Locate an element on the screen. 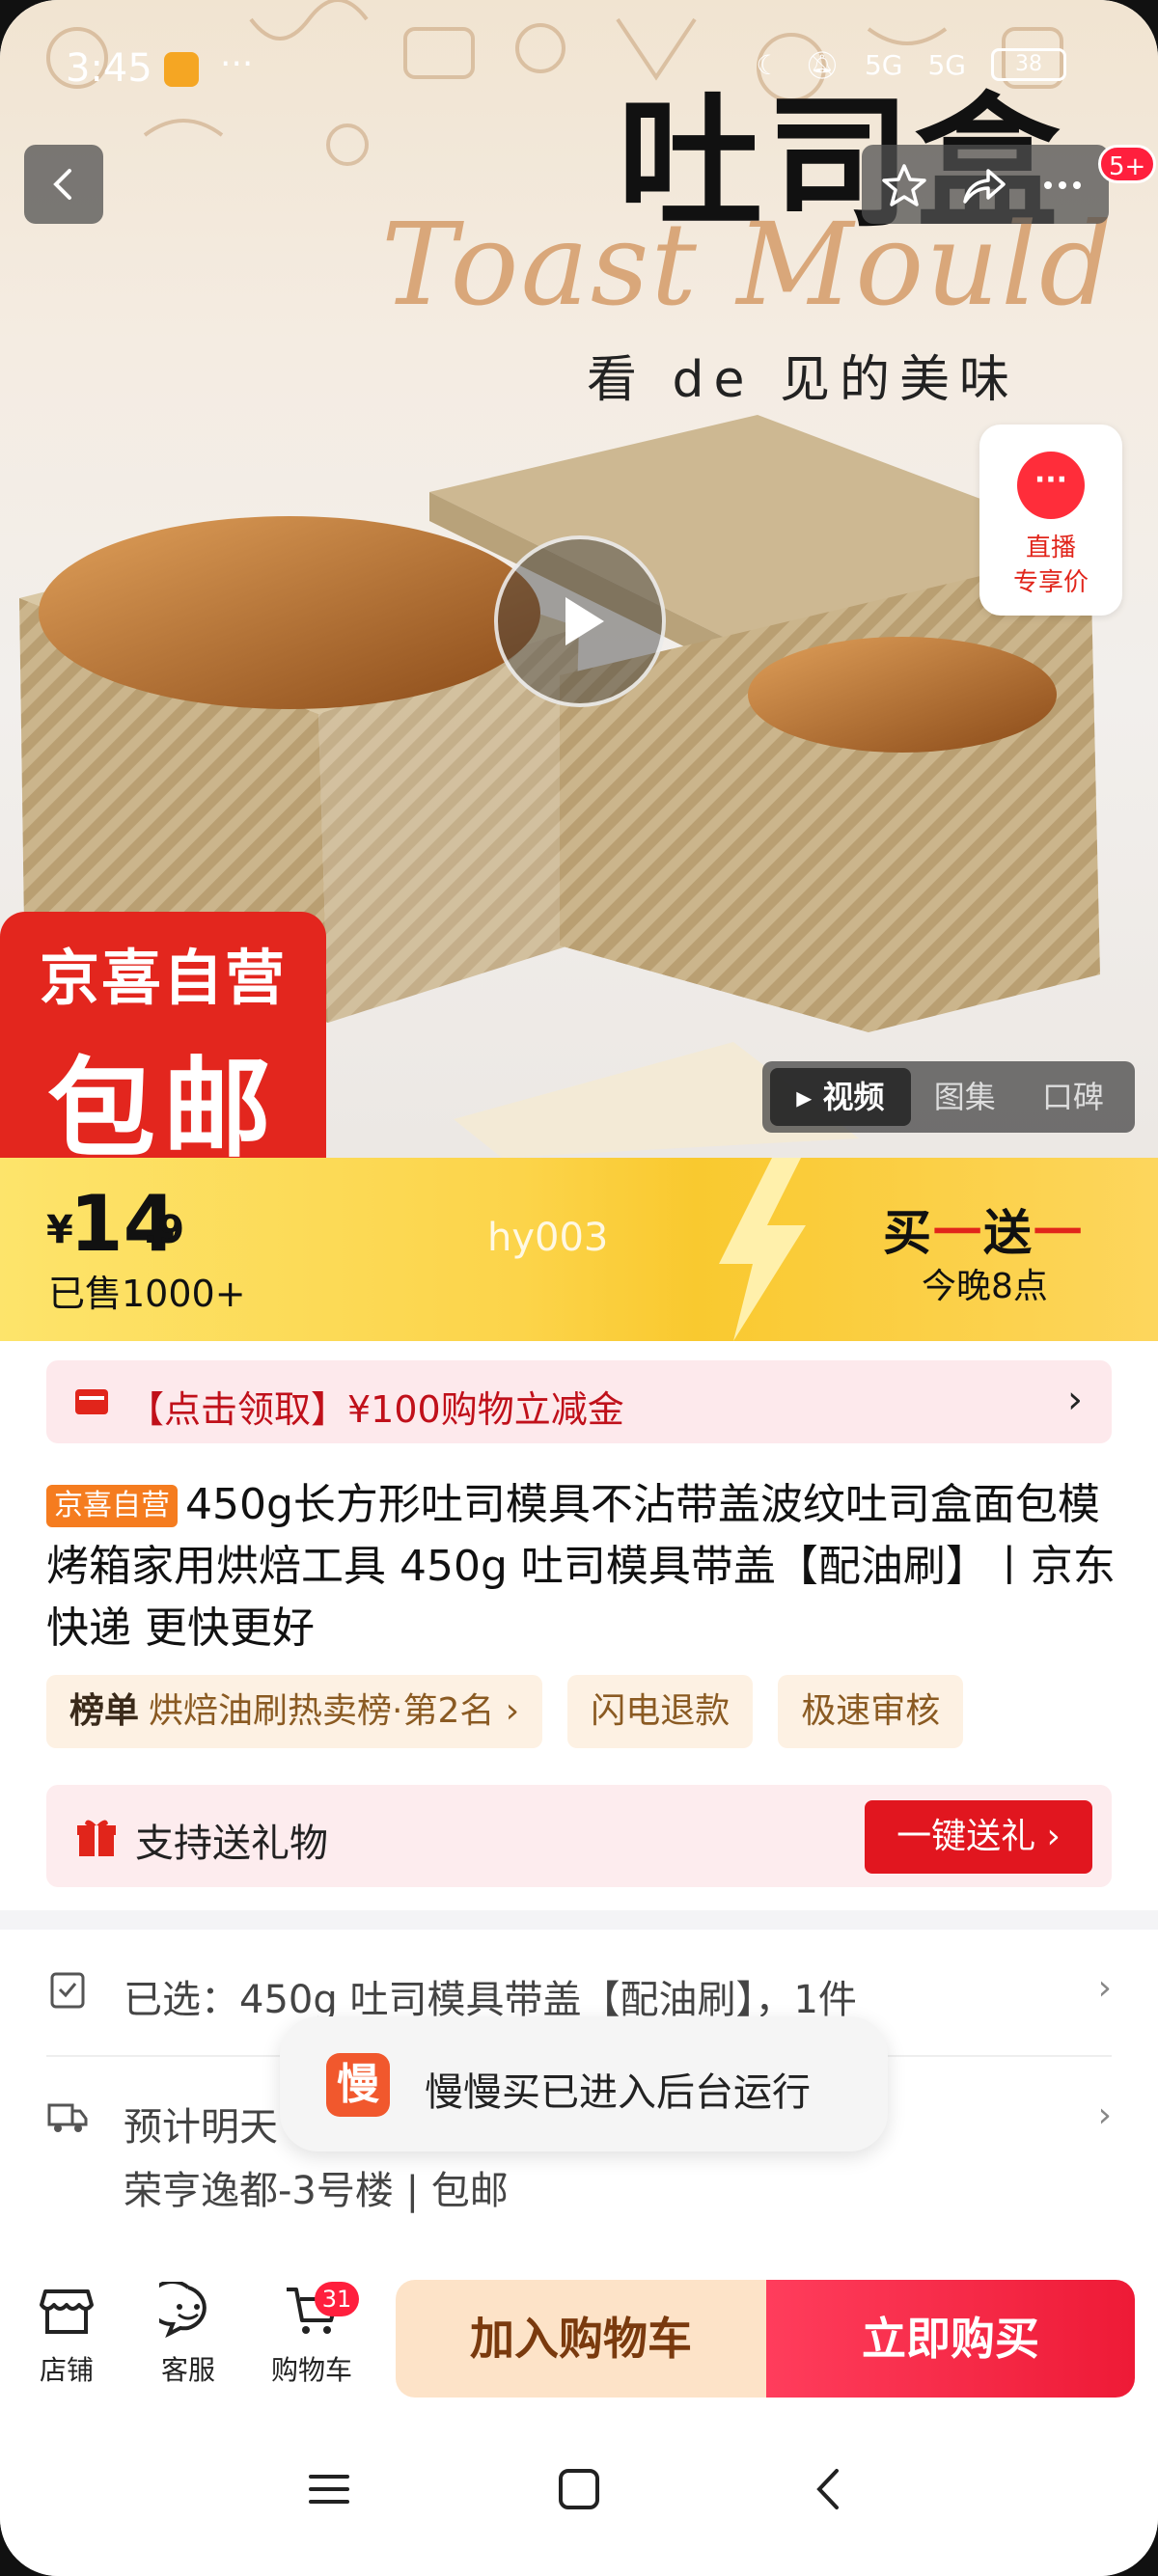 The height and width of the screenshot is (2576, 1158). share-button is located at coordinates (983, 185).